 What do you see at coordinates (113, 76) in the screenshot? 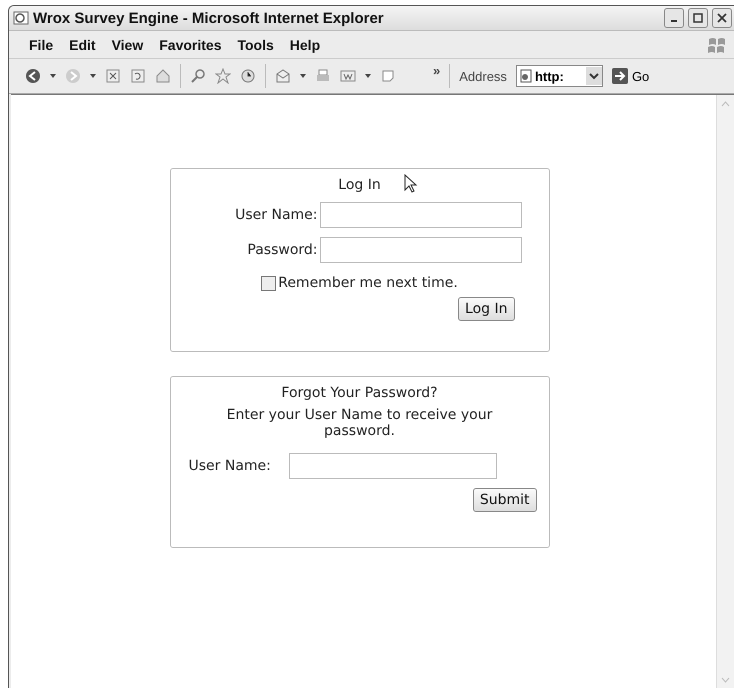
I see `stop-icon` at bounding box center [113, 76].